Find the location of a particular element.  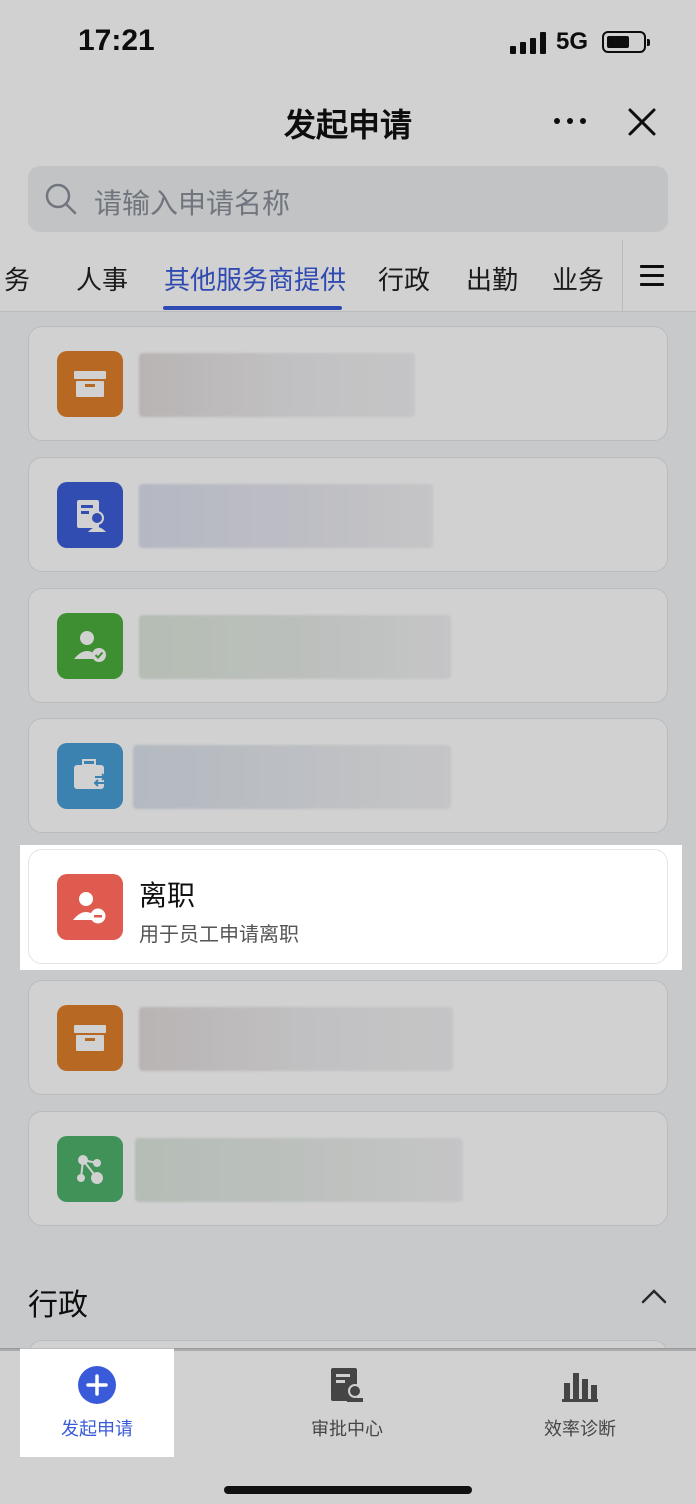

tab-approval-center: 审批中心 is located at coordinates (347, 1403).